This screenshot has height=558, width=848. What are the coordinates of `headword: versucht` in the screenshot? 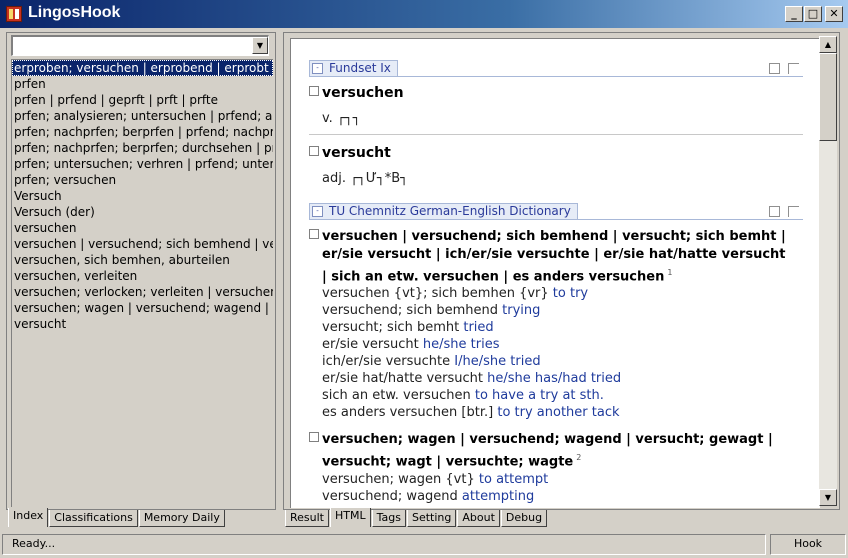 It's located at (356, 153).